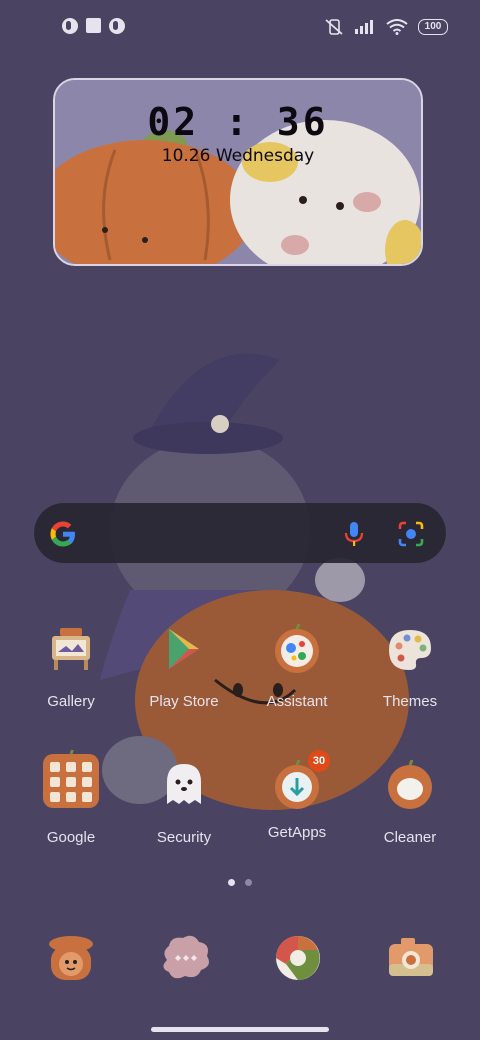  What do you see at coordinates (71, 649) in the screenshot?
I see `gallery-icon` at bounding box center [71, 649].